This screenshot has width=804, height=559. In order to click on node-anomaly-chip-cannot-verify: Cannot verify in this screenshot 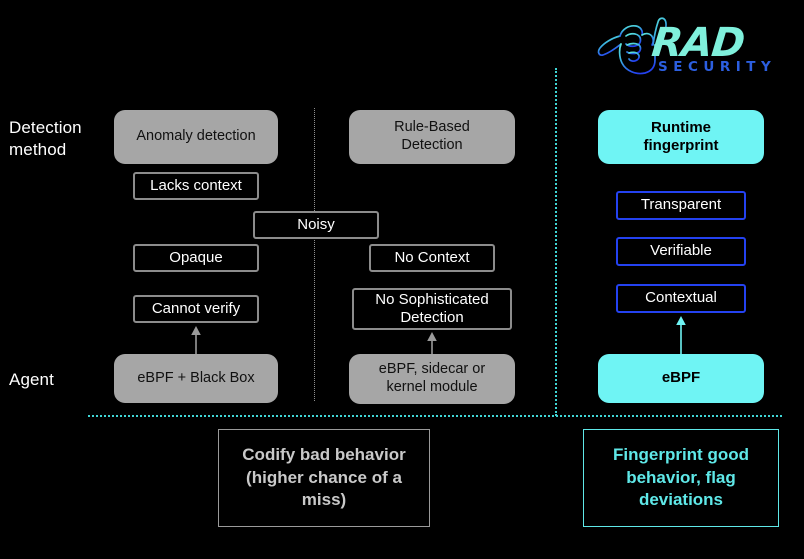, I will do `click(196, 309)`.